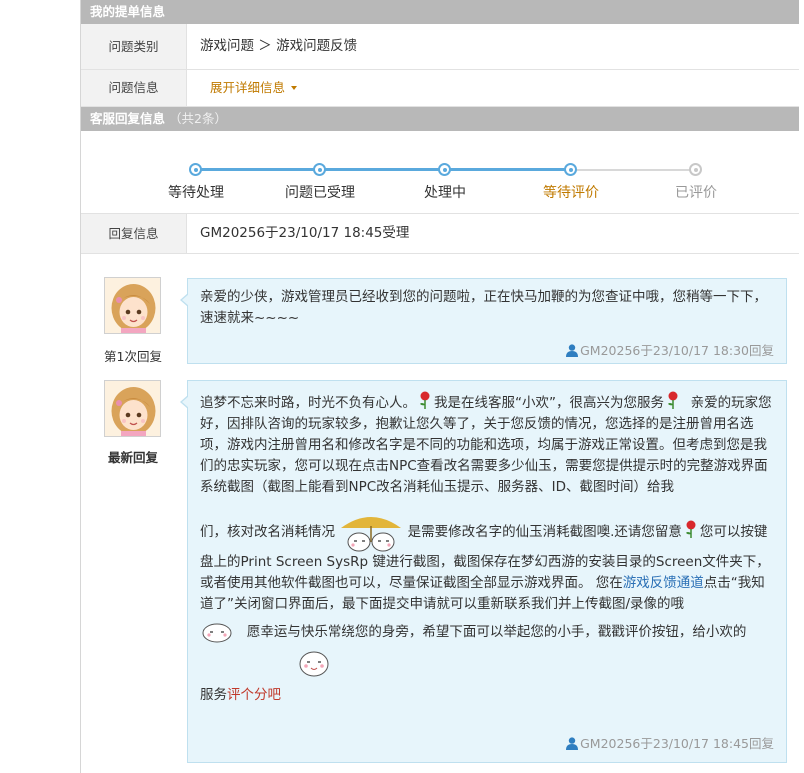 The image size is (804, 773). I want to click on step-label-2: 问题已受理, so click(320, 193).